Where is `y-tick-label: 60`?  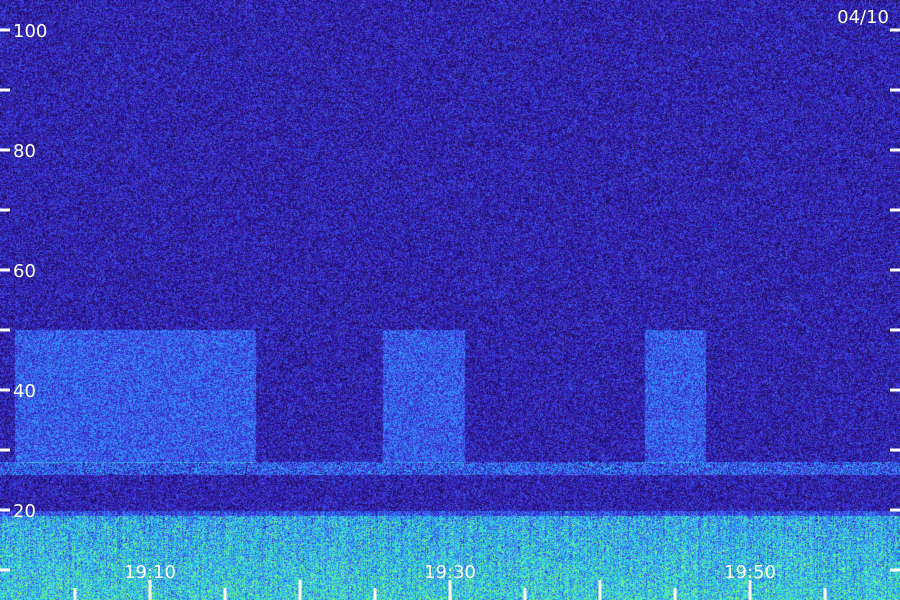 y-tick-label: 60 is located at coordinates (24, 271).